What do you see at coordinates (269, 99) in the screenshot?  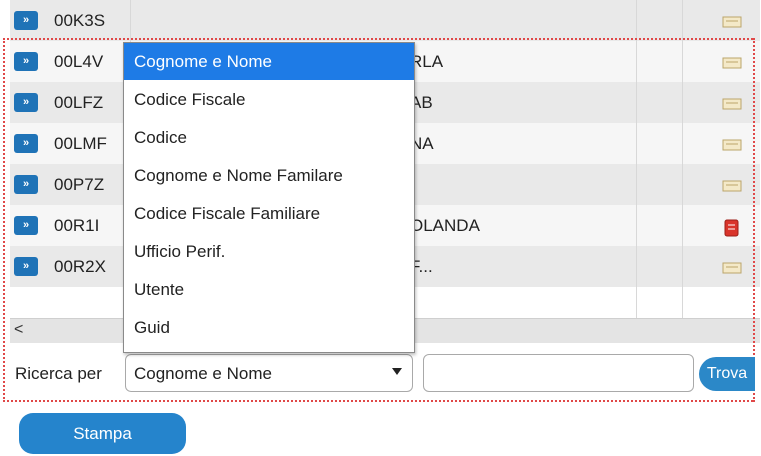 I see `option-codice-fiscale: Codice Fiscale` at bounding box center [269, 99].